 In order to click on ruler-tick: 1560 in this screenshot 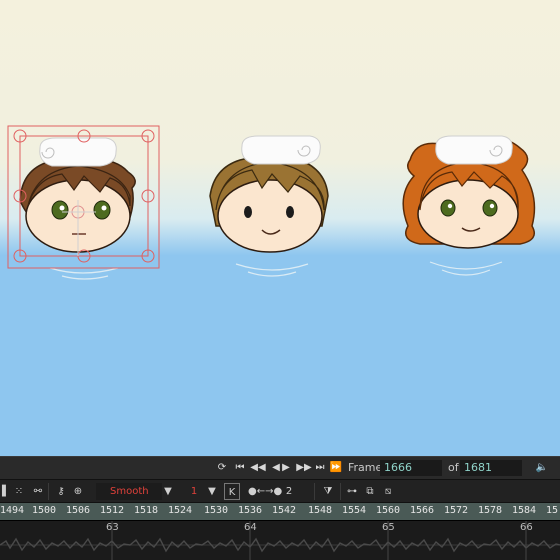, I will do `click(388, 510)`.